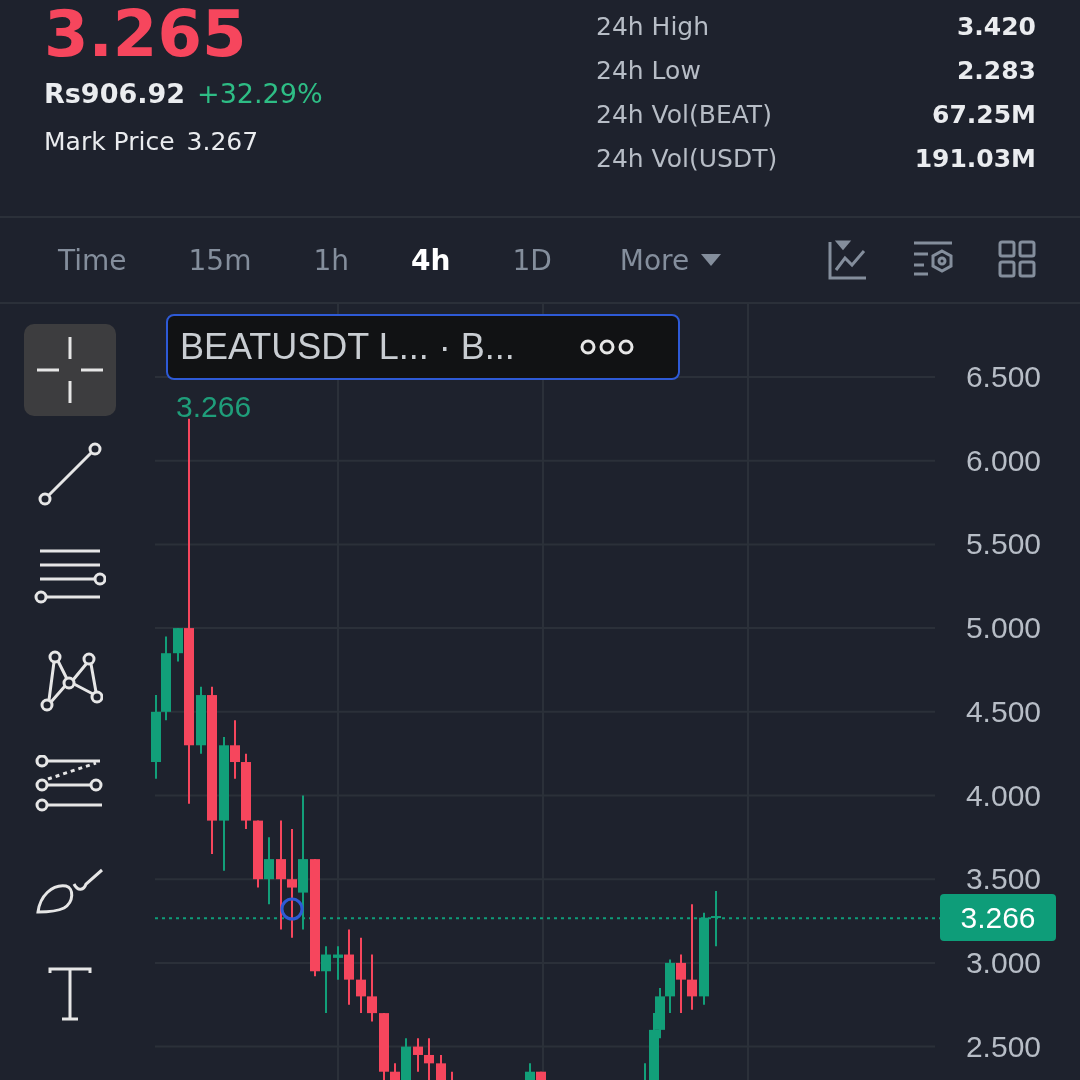 This screenshot has height=1080, width=1080. Describe the element at coordinates (222, 141) in the screenshot. I see `mark-price: 3.267` at that location.